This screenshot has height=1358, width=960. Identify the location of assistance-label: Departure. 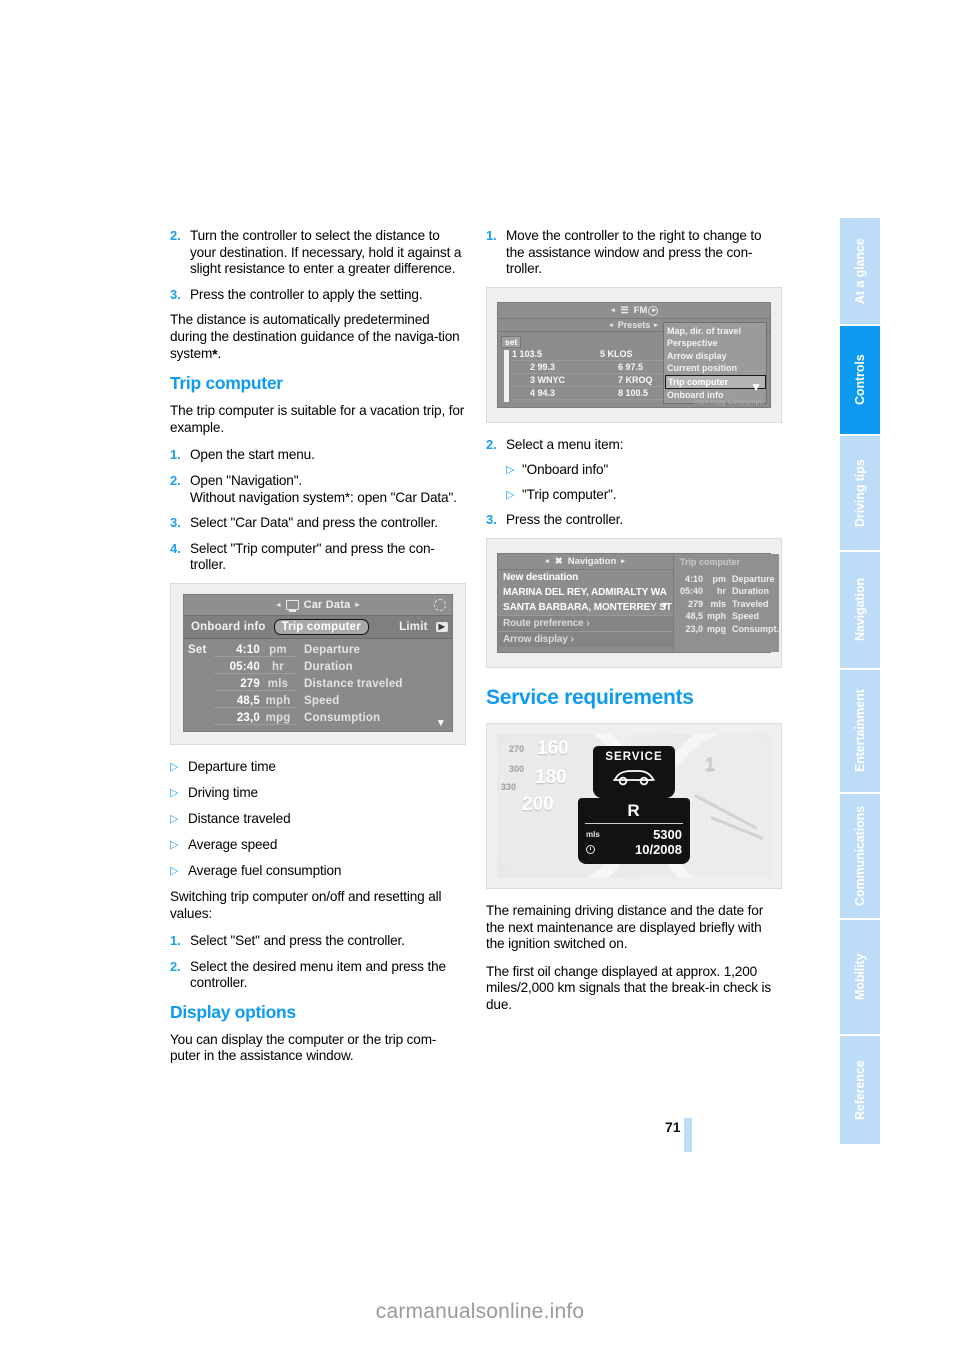
(753, 578).